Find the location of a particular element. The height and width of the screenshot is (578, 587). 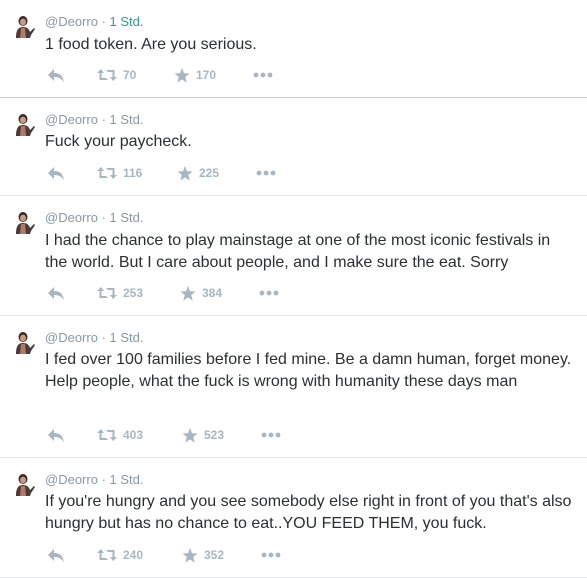

retweet-button: 403 is located at coordinates (120, 435).